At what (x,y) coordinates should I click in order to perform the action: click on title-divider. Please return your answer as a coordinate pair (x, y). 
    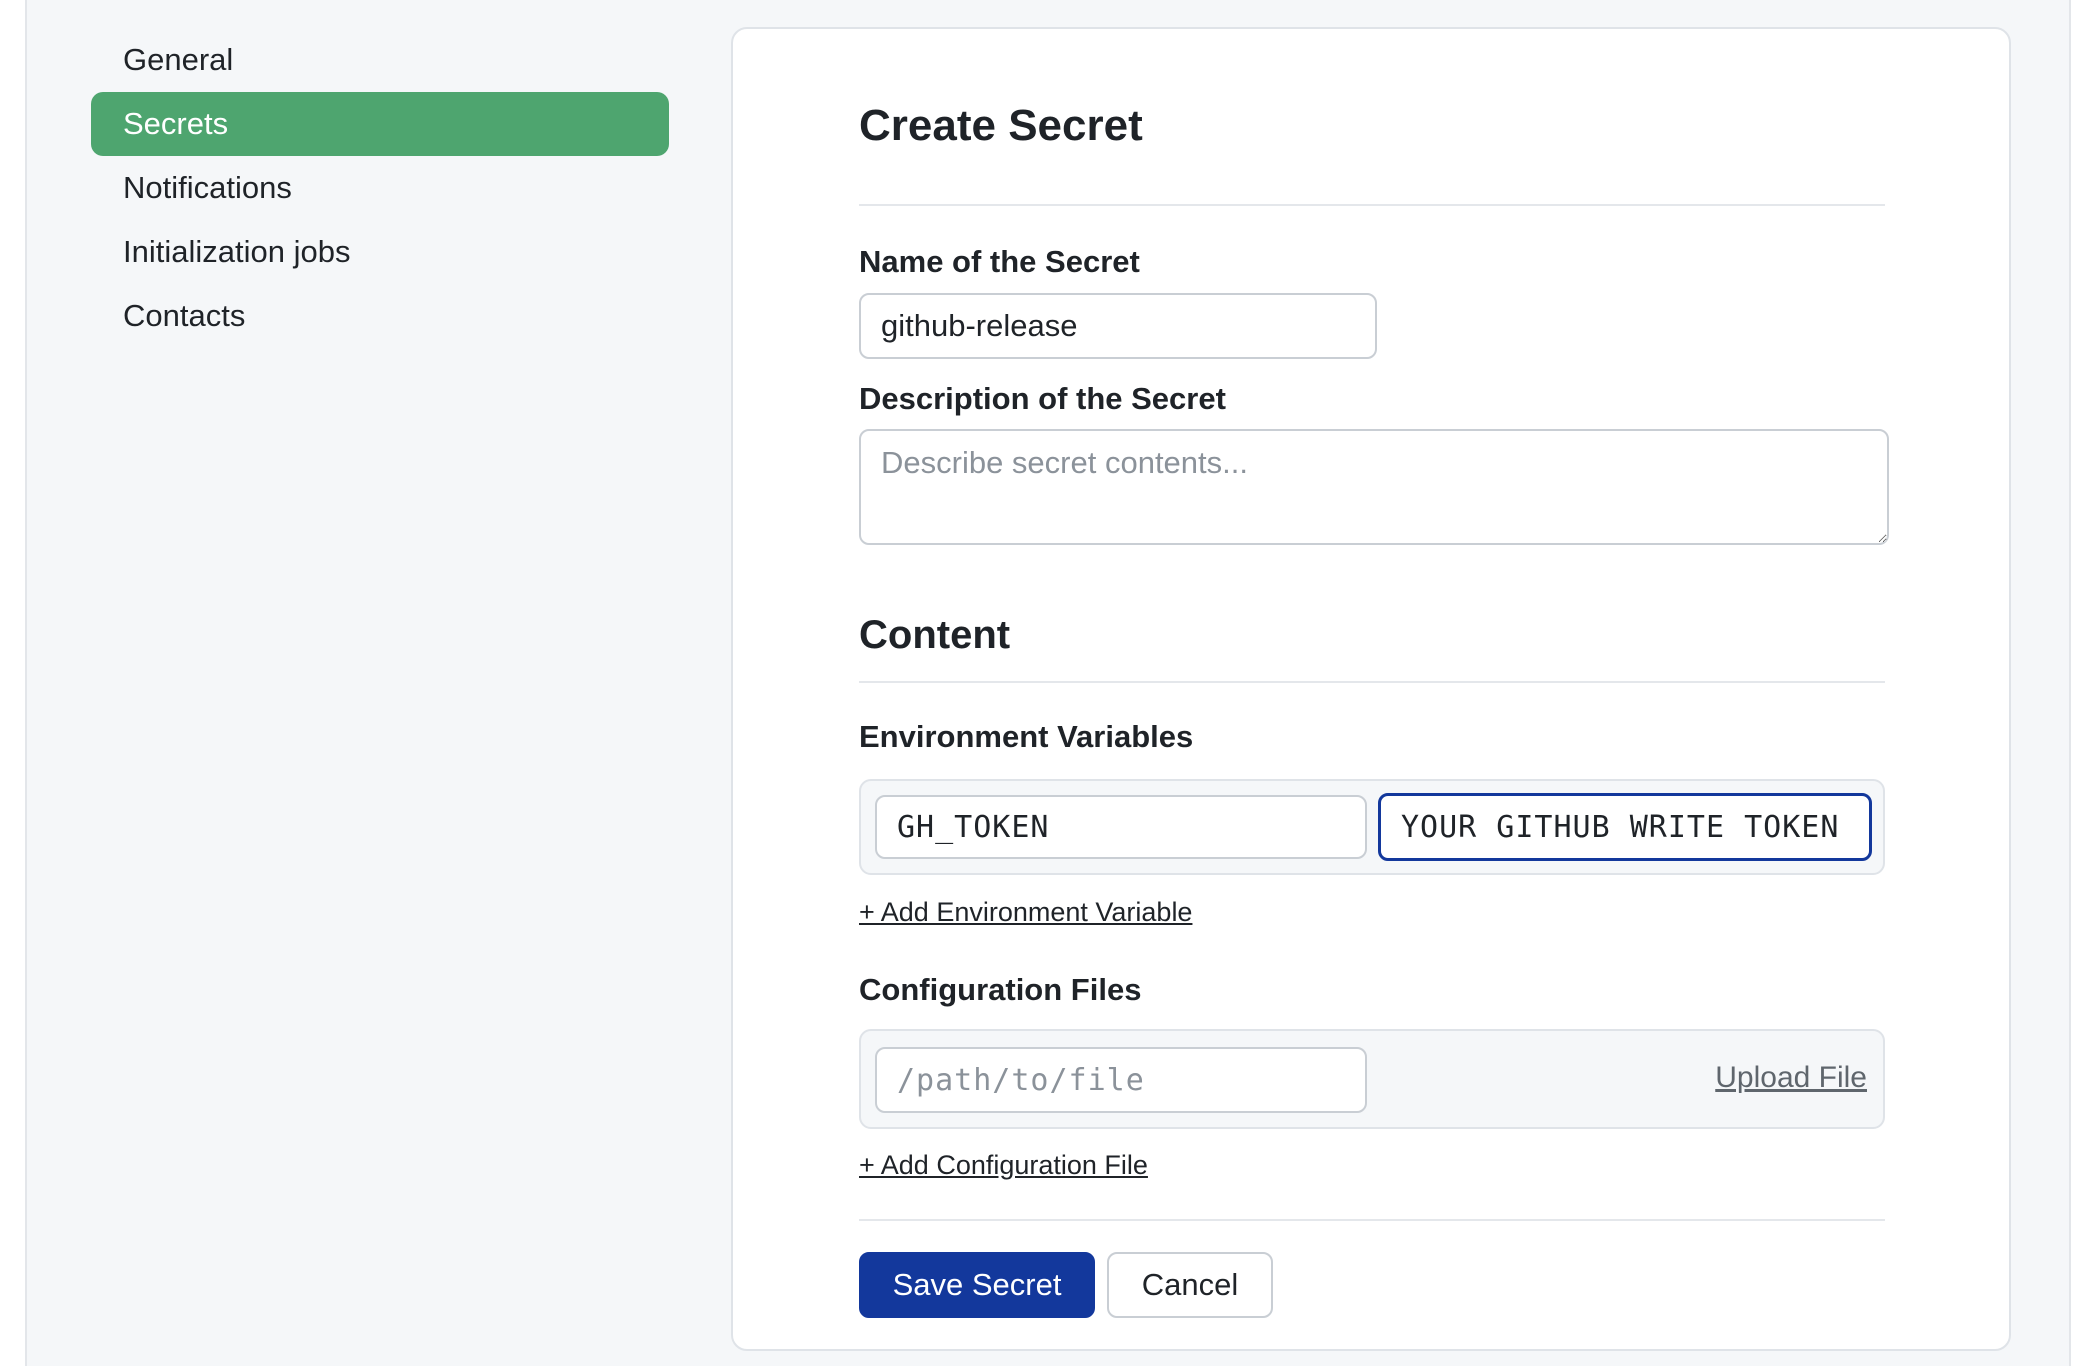
    Looking at the image, I should click on (1372, 205).